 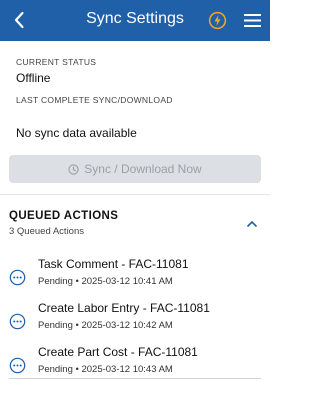 I want to click on list-bottom-divider, so click(x=135, y=378).